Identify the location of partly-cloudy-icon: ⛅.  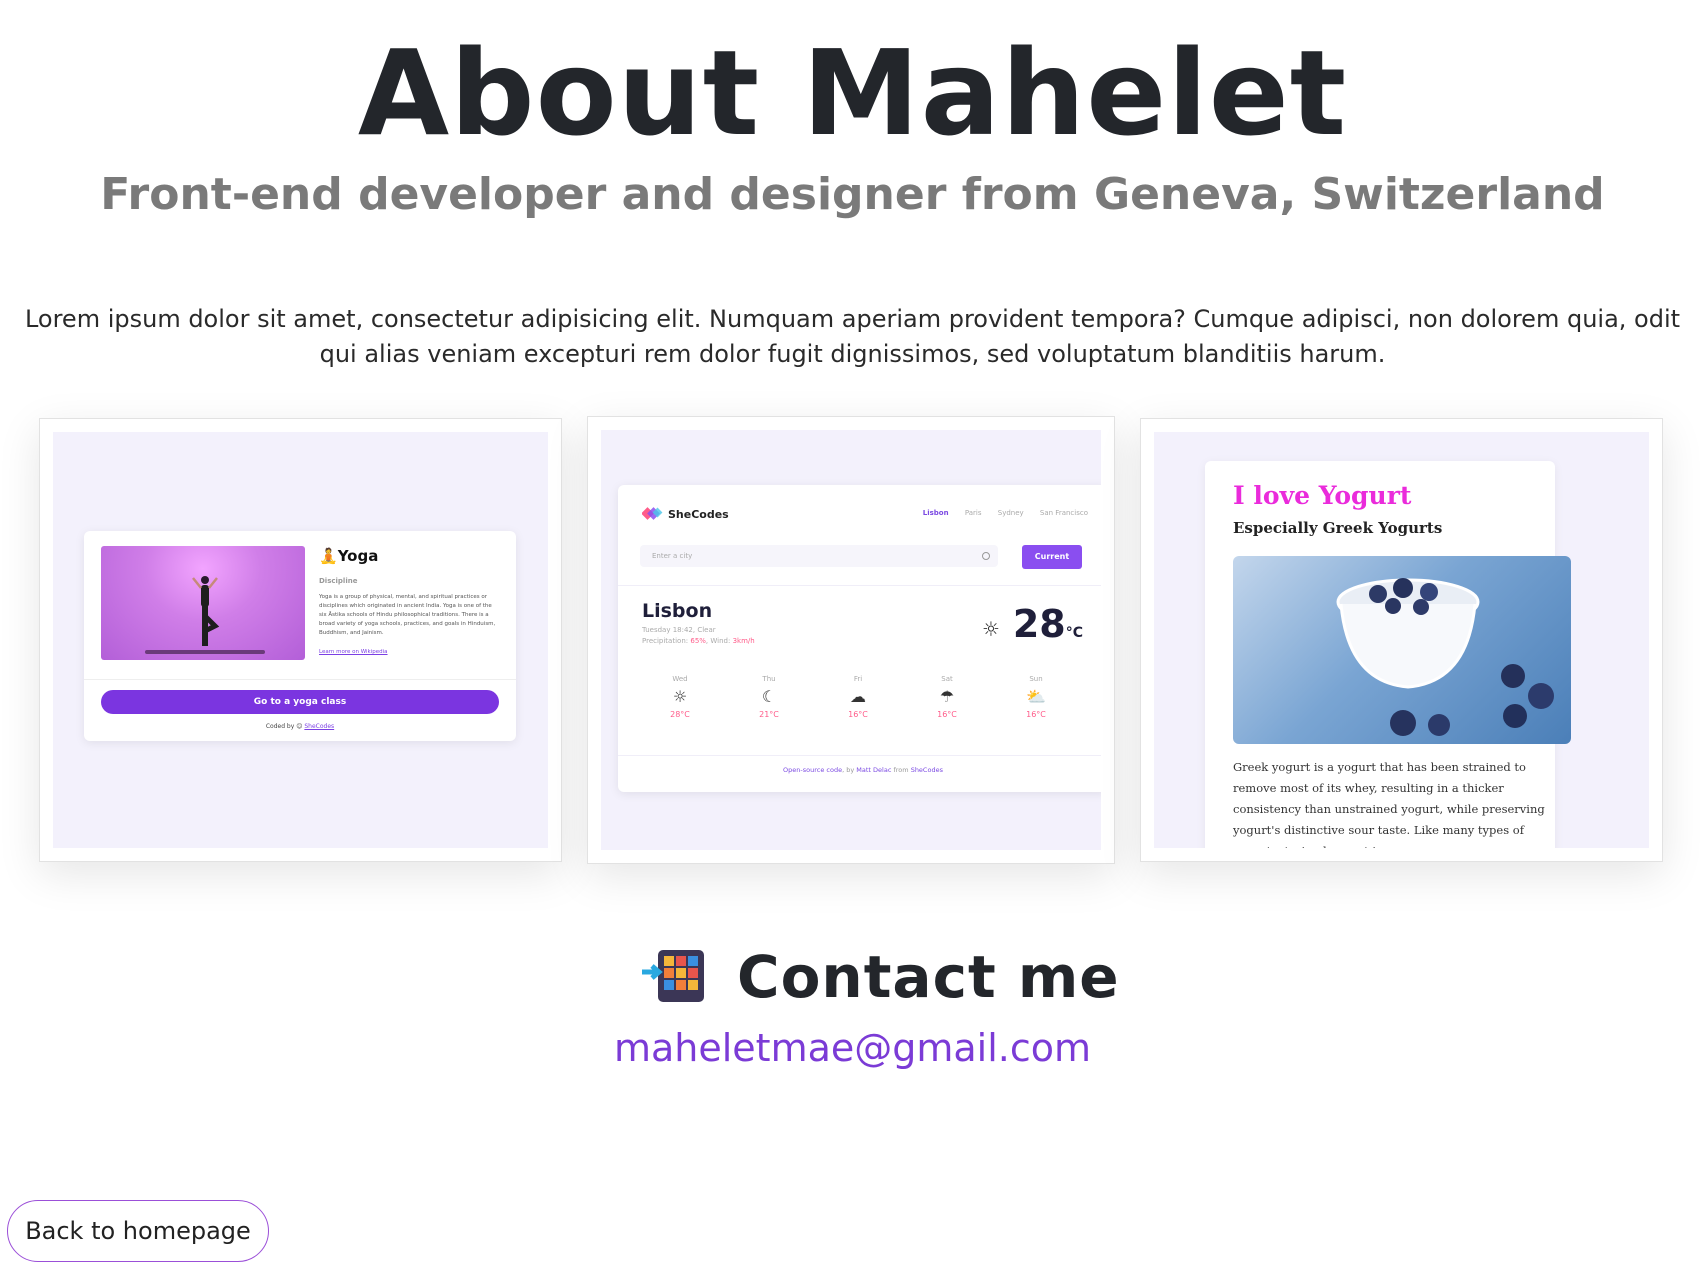
(1036, 696).